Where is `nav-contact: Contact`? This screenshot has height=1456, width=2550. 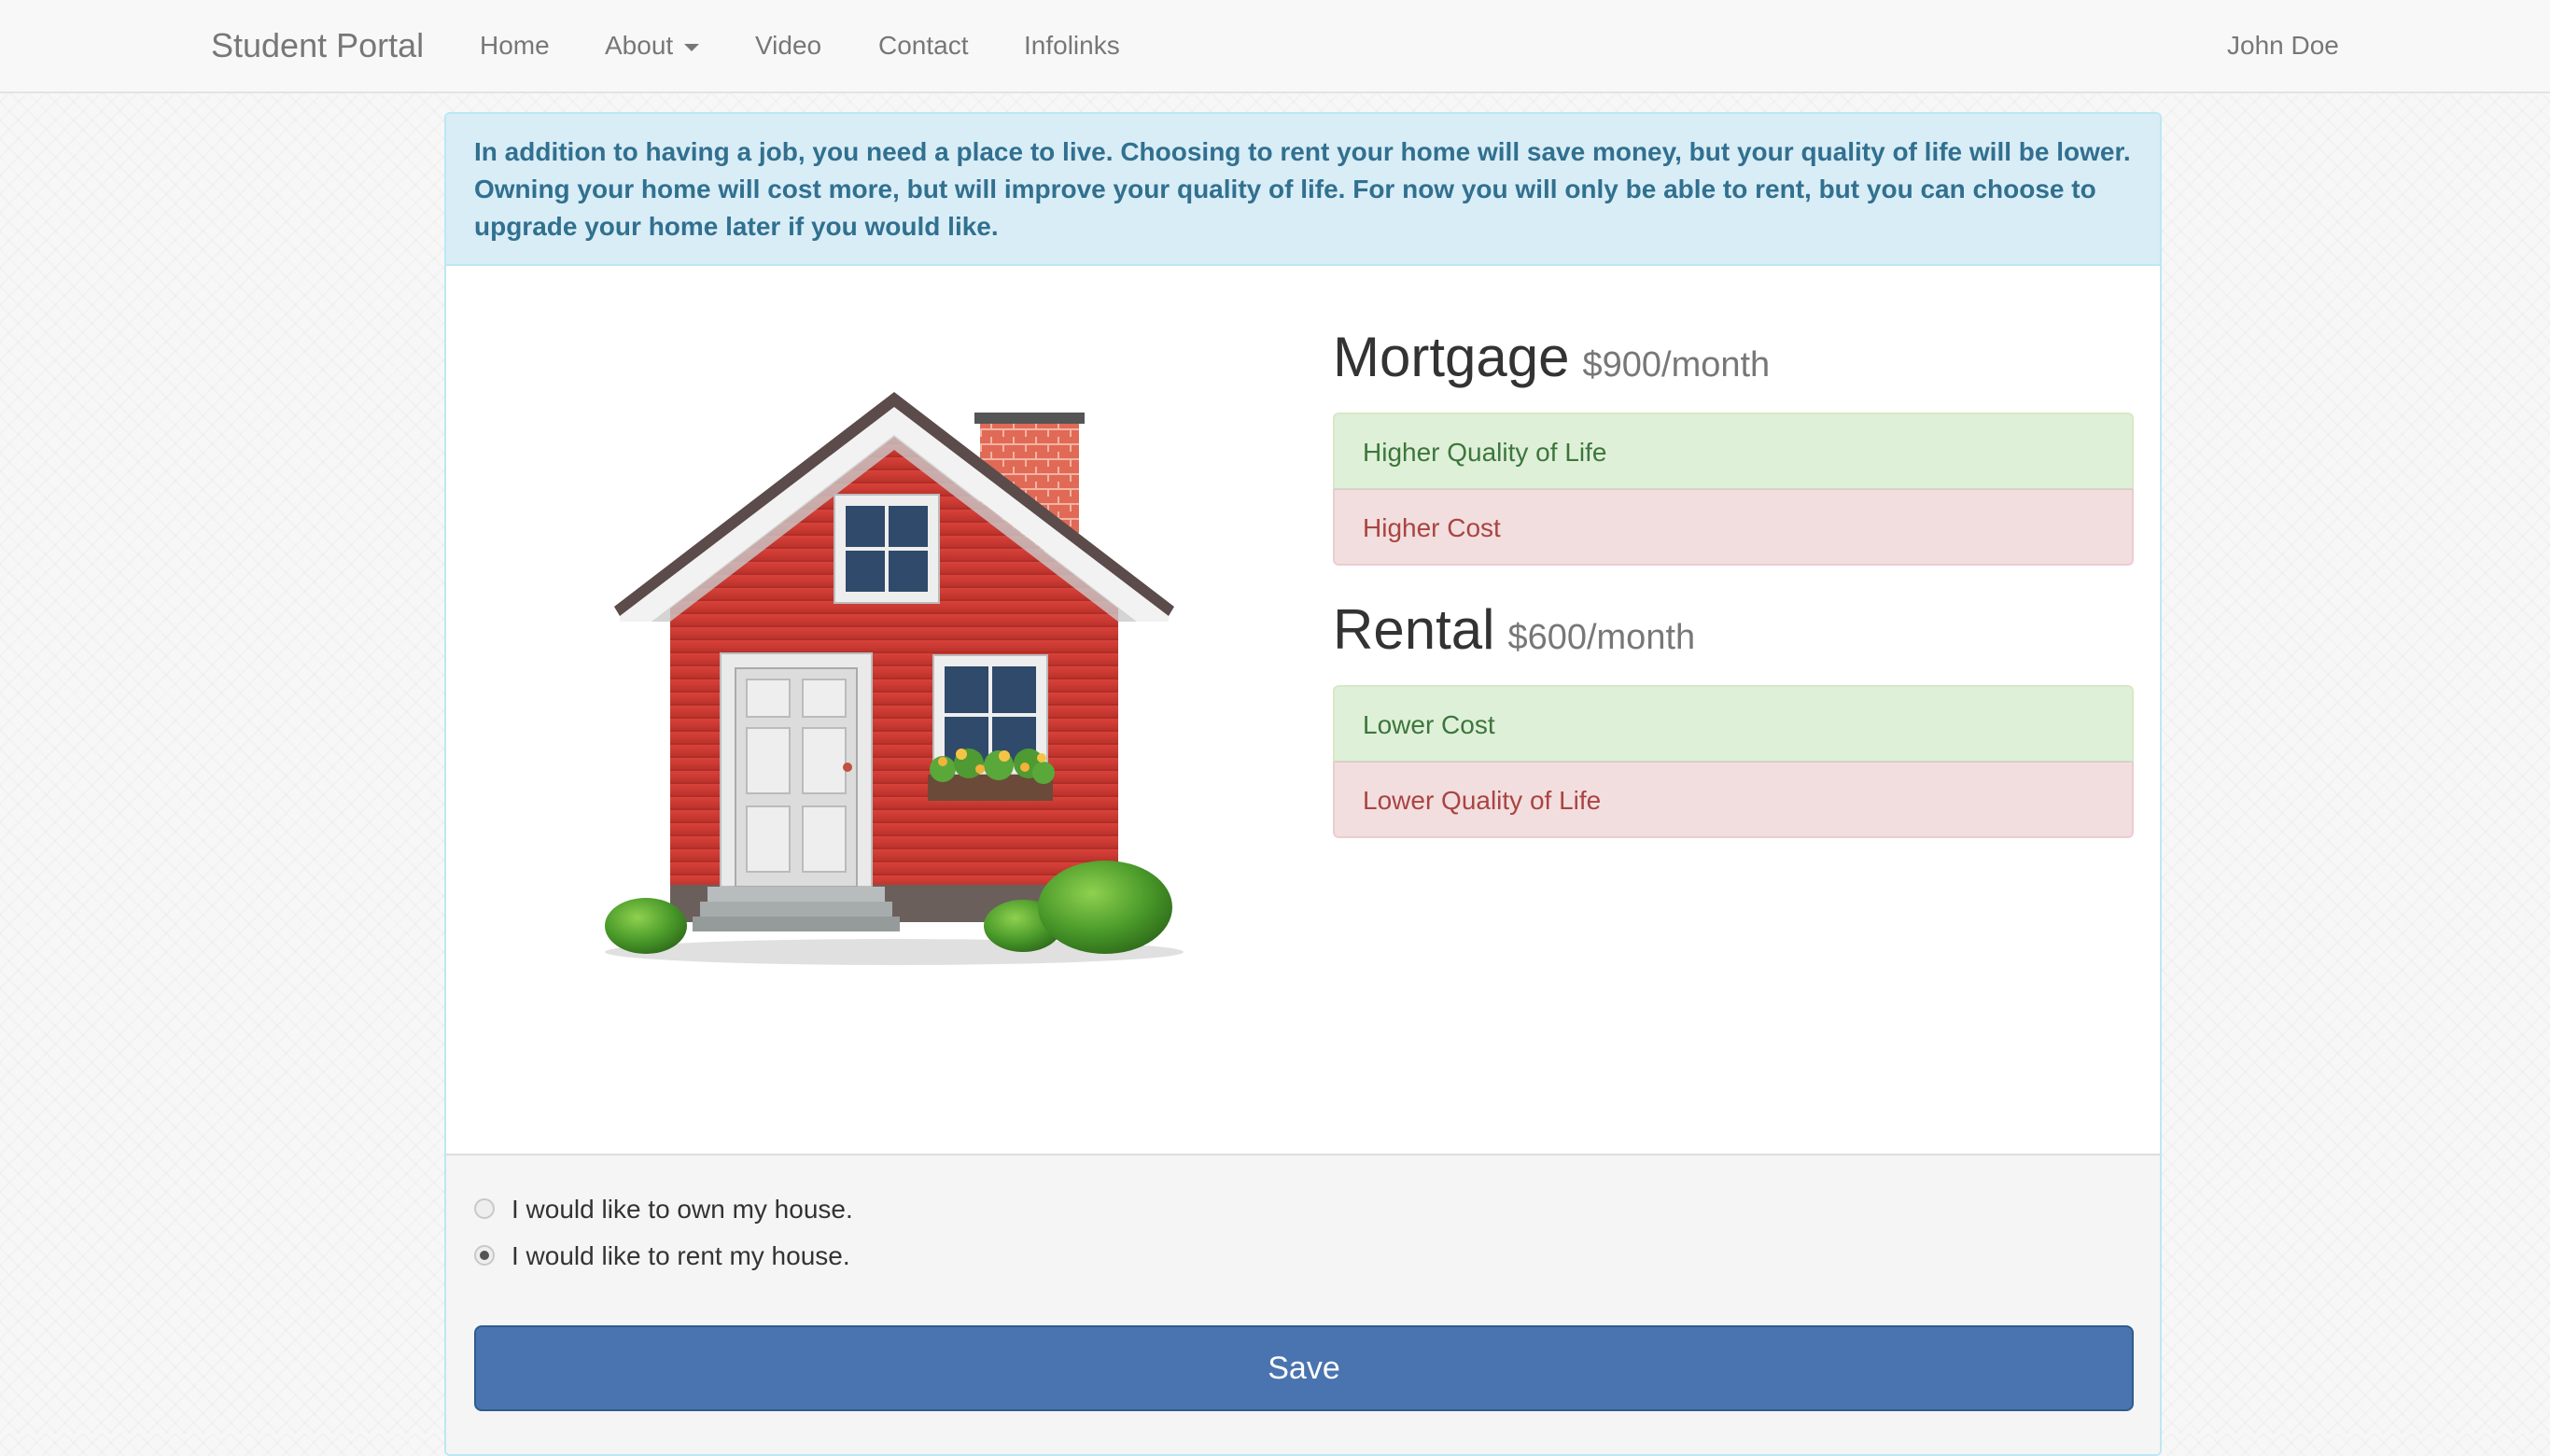 nav-contact: Contact is located at coordinates (923, 45).